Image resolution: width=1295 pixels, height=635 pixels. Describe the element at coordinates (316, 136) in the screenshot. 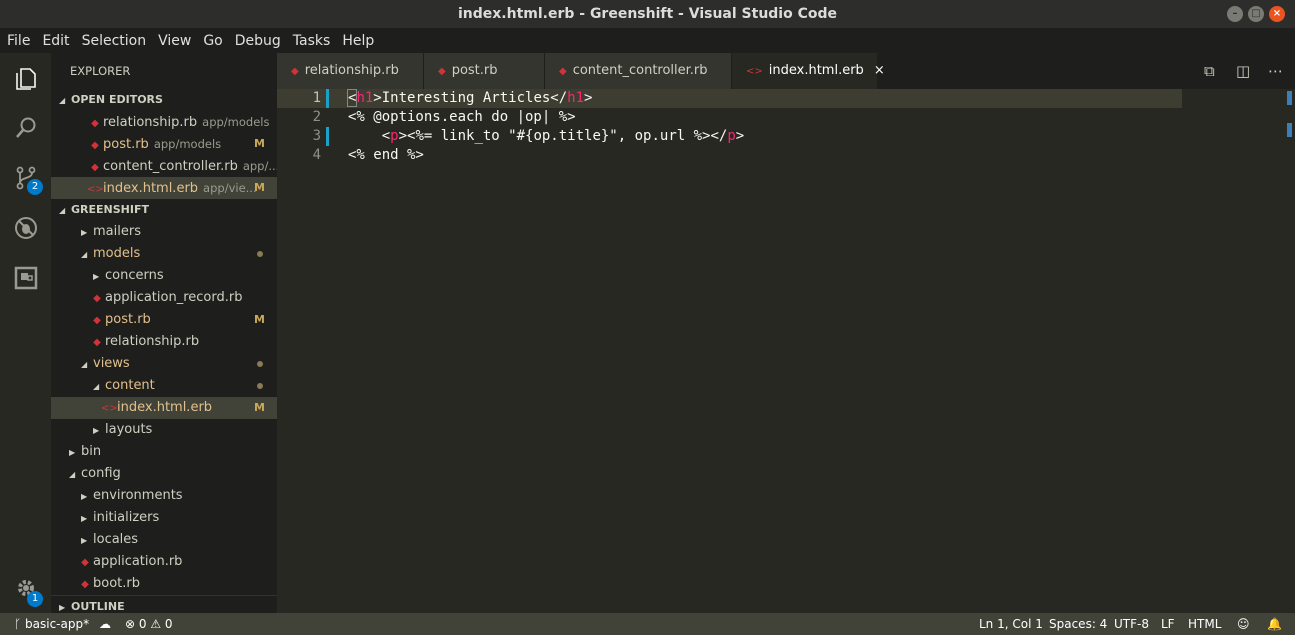

I see `line-number: 3` at that location.